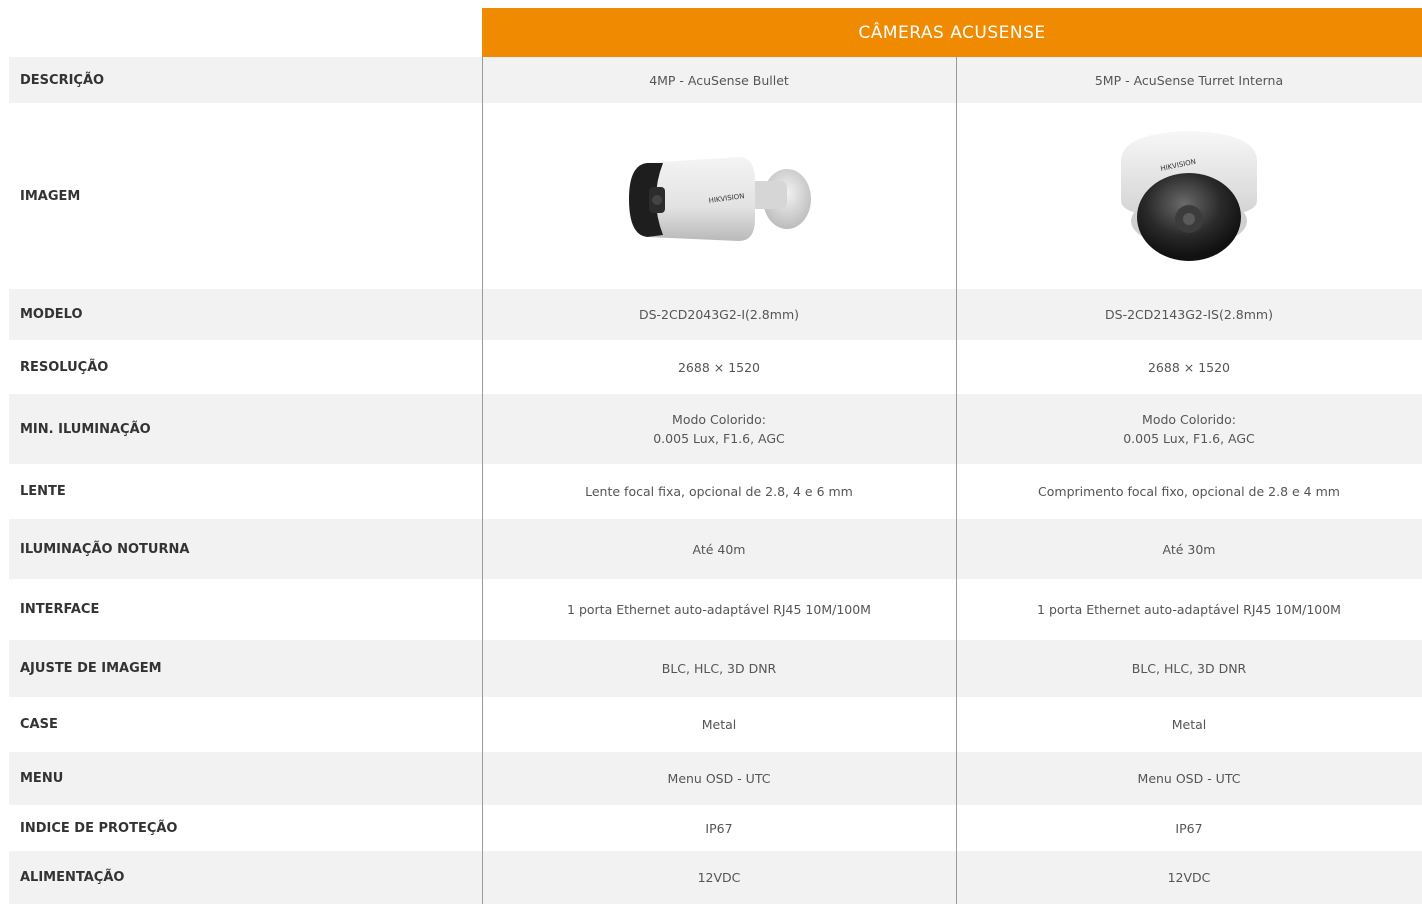  I want to click on row-label: DESCRIÇÃO, so click(62, 80).